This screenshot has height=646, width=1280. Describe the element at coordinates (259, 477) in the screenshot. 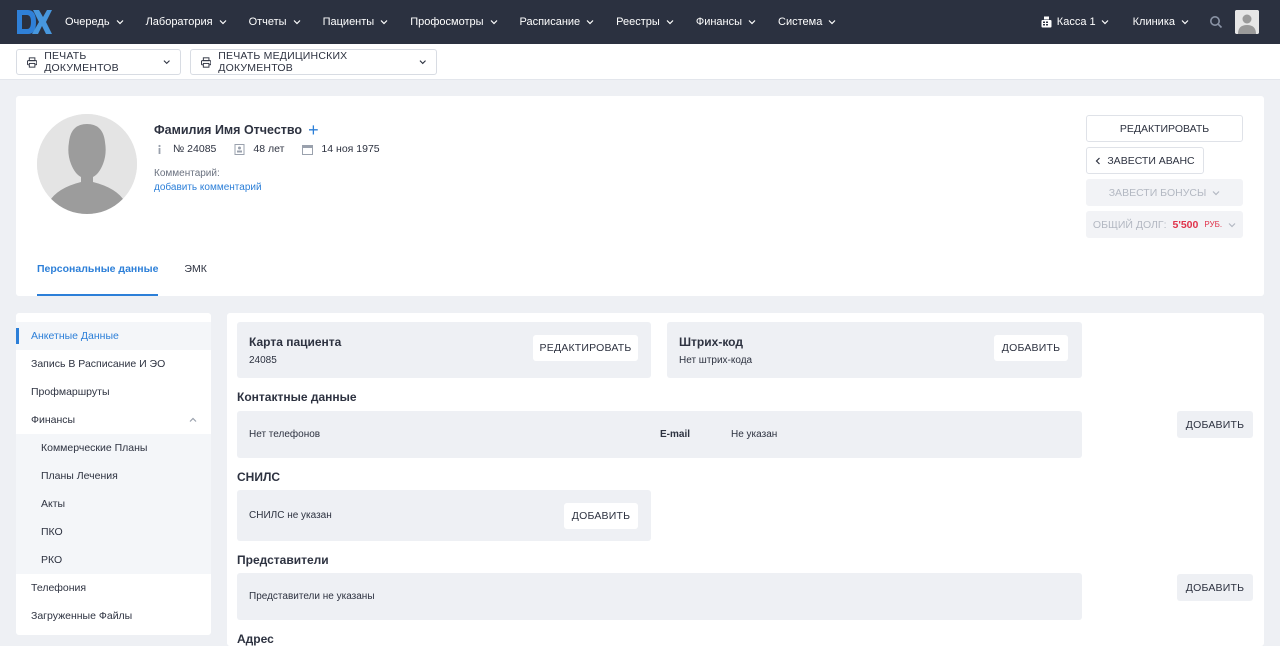

I see `snils-title: СНИЛС` at that location.